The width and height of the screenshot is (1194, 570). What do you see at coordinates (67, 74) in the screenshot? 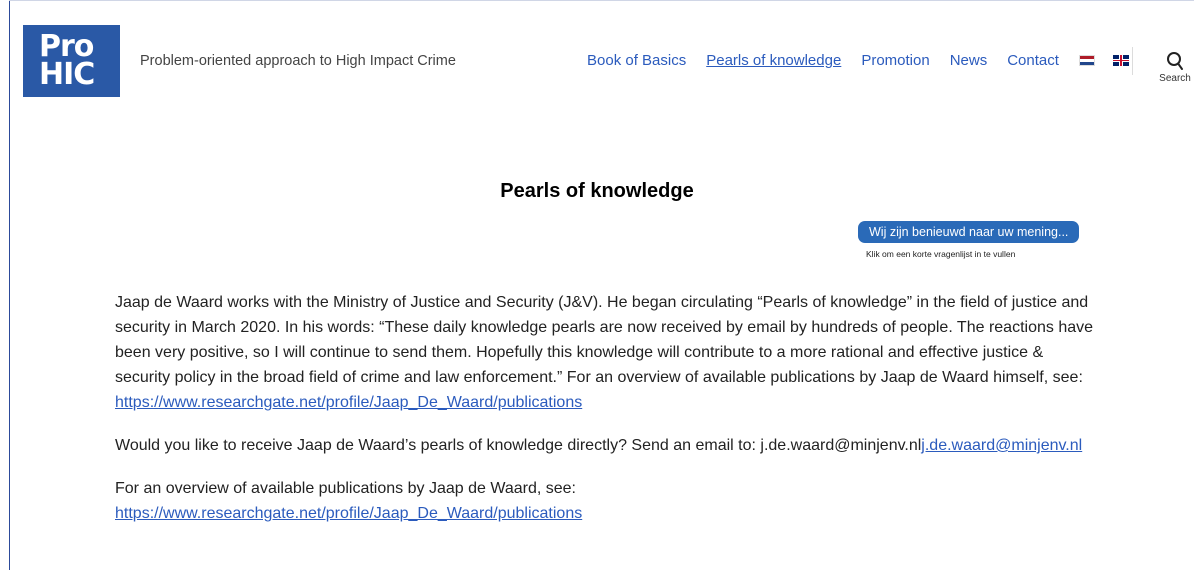
I see `logo-line-2: HIC` at bounding box center [67, 74].